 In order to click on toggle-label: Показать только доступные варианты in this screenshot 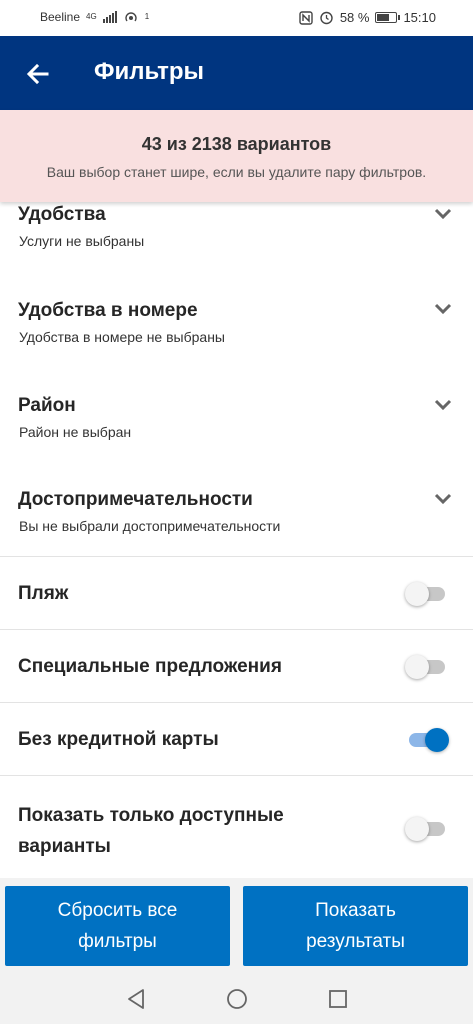, I will do `click(151, 831)`.